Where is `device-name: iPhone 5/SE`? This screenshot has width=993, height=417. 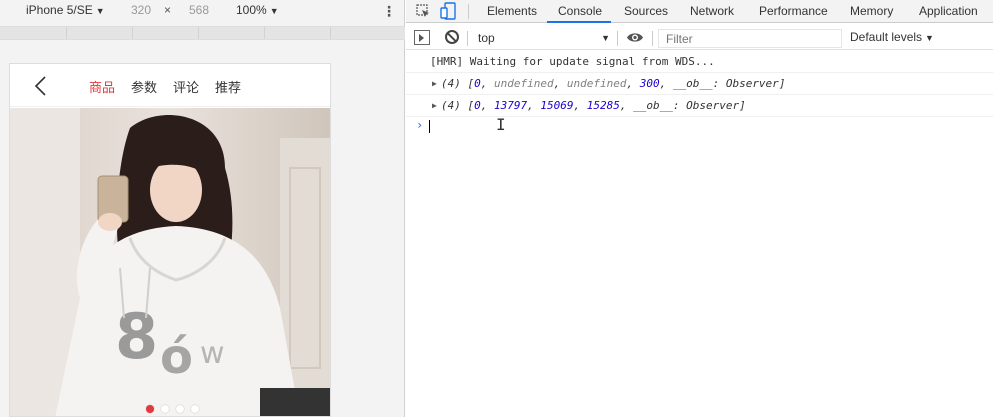 device-name: iPhone 5/SE is located at coordinates (59, 10).